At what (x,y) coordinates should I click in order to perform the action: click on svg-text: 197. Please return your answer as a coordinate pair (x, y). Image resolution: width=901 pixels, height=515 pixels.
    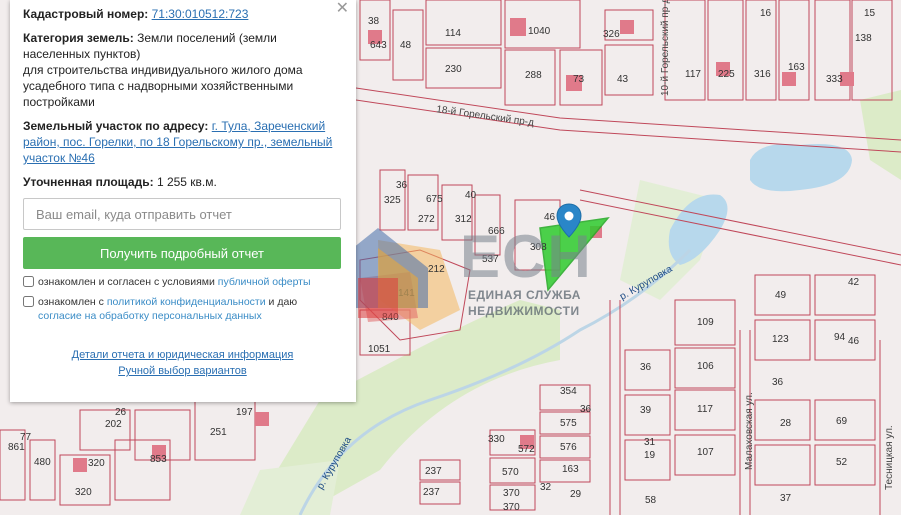
    Looking at the image, I should click on (244, 412).